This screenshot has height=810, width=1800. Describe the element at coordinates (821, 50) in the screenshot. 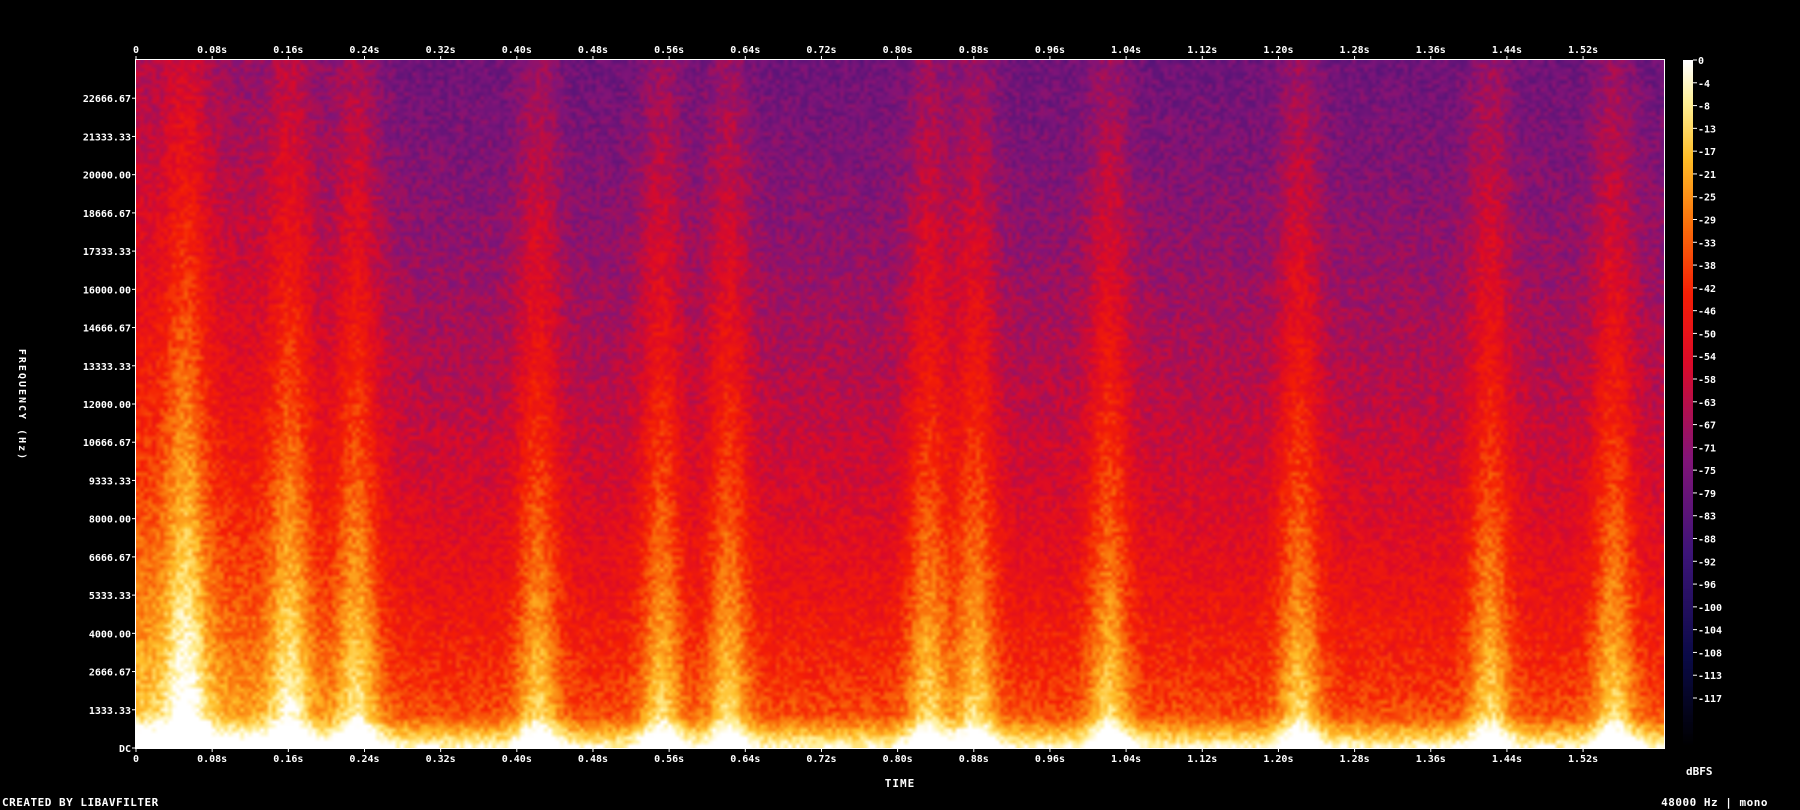

I see `x-tick-label-top: 0.72s` at that location.